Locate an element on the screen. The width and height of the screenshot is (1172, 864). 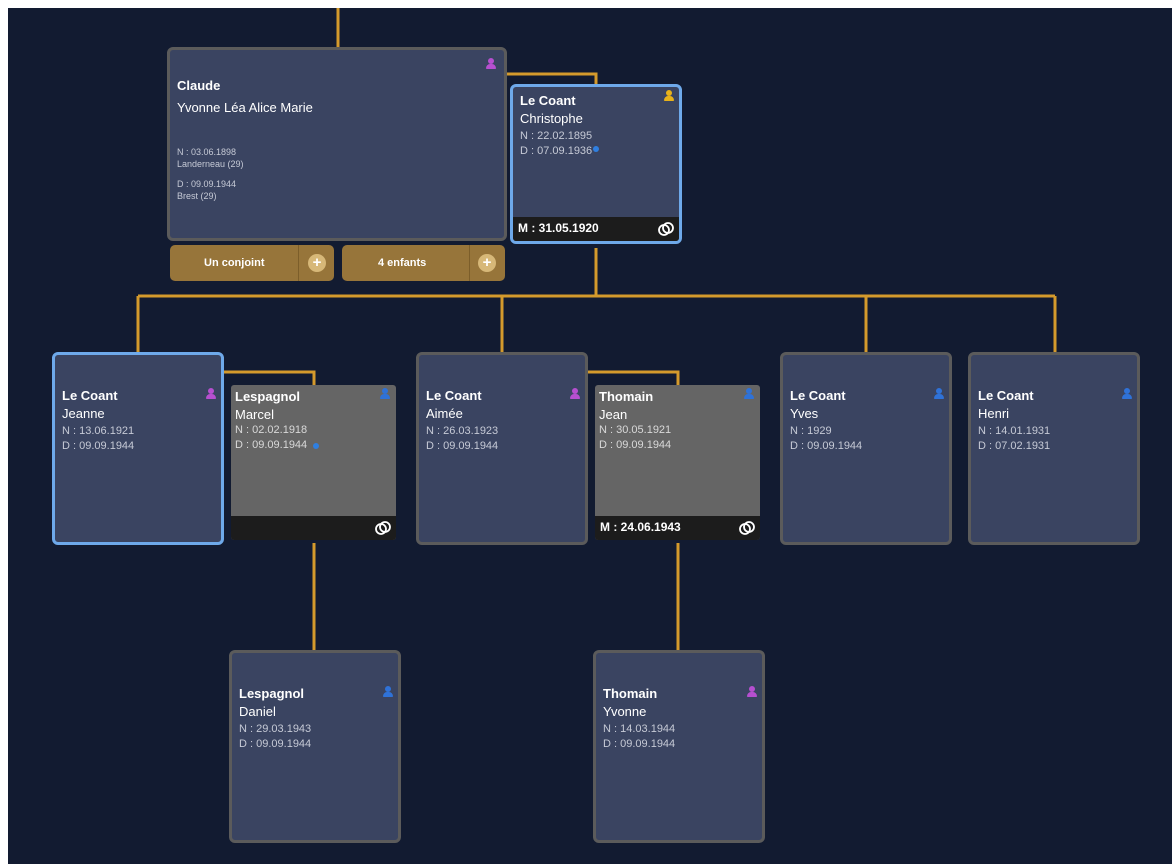
life-events: N : 29.03.1943 D : 09.09.1944 is located at coordinates (275, 737).